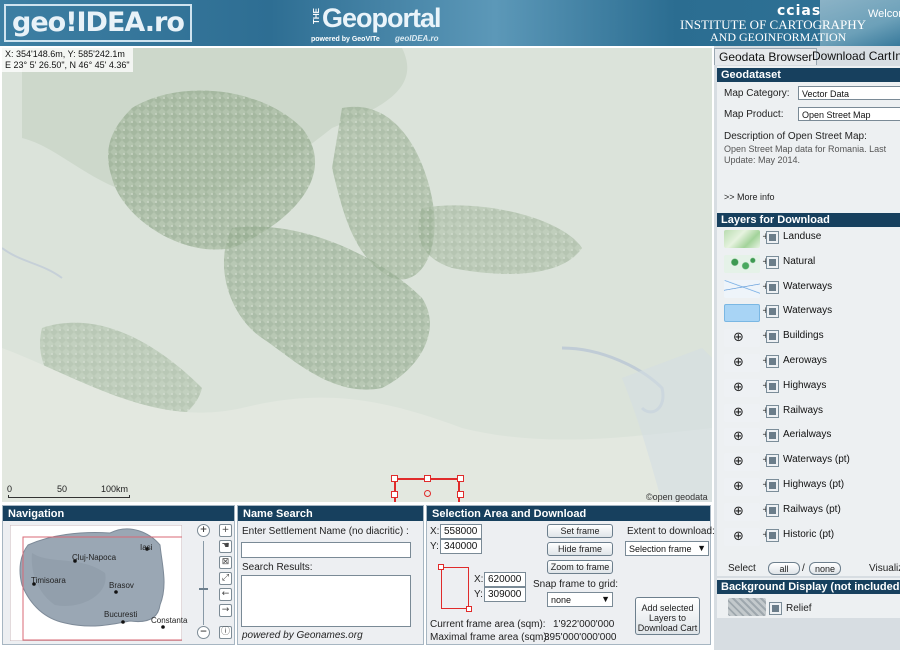 Image resolution: width=900 pixels, height=650 pixels. Describe the element at coordinates (580, 549) in the screenshot. I see `hide-frame-button: Hide frame` at that location.